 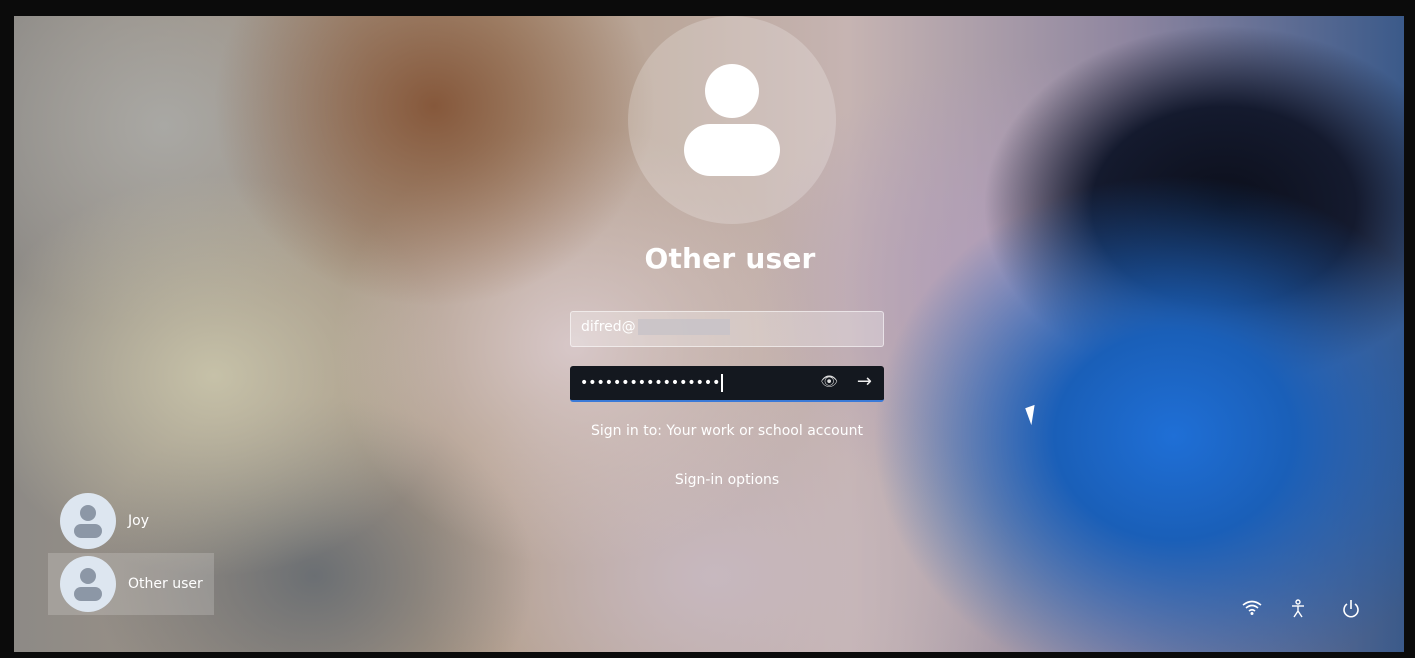 What do you see at coordinates (683, 327) in the screenshot?
I see `redacted-block` at bounding box center [683, 327].